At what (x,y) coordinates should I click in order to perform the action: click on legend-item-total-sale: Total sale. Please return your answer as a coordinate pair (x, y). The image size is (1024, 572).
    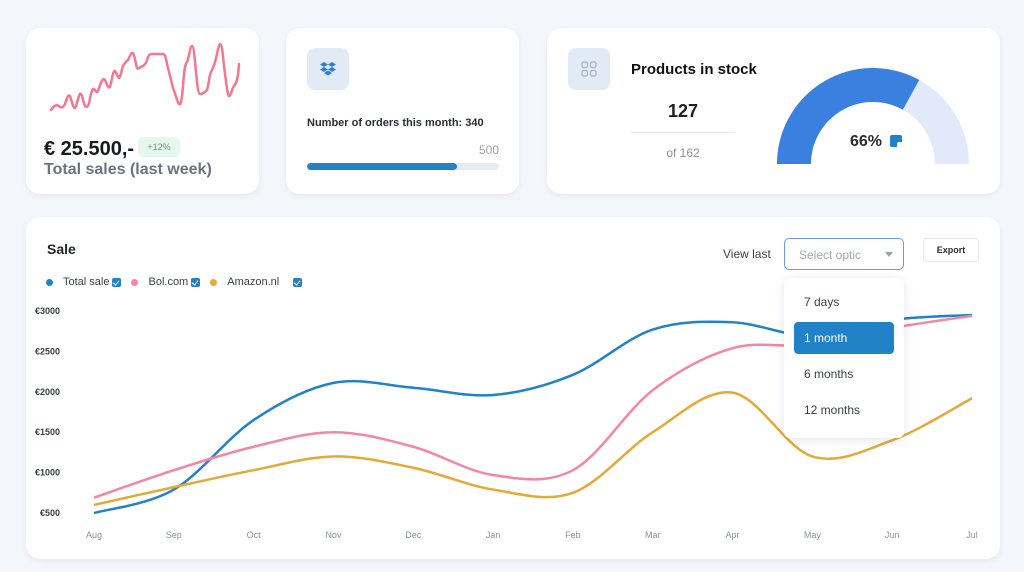
    Looking at the image, I should click on (84, 282).